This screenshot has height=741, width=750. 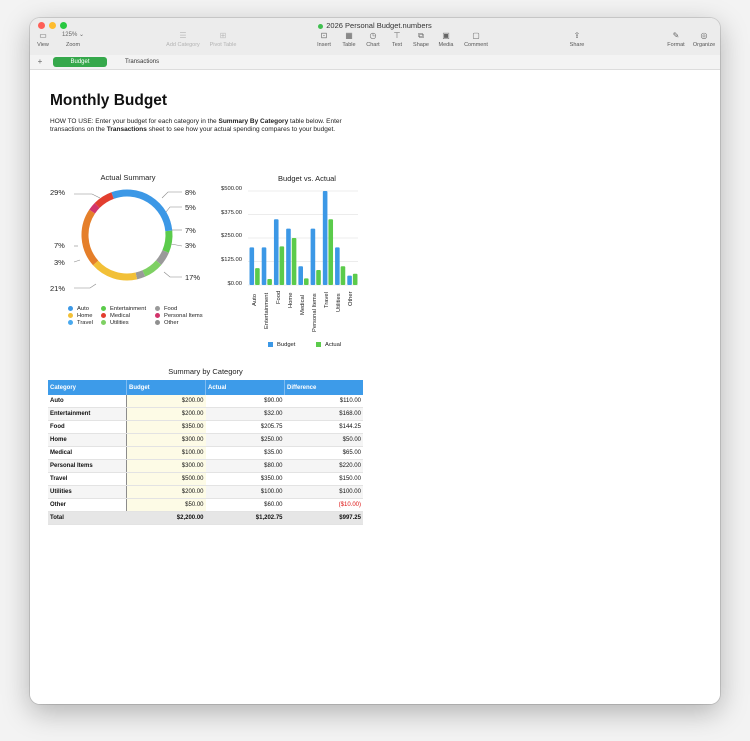 I want to click on bar-budget-other, so click(x=349, y=280).